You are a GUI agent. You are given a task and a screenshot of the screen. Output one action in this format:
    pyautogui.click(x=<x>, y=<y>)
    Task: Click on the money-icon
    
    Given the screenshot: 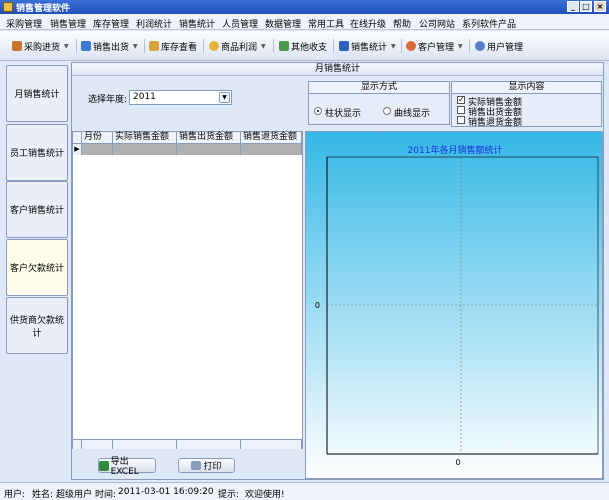 What is the action you would take?
    pyautogui.click(x=284, y=46)
    